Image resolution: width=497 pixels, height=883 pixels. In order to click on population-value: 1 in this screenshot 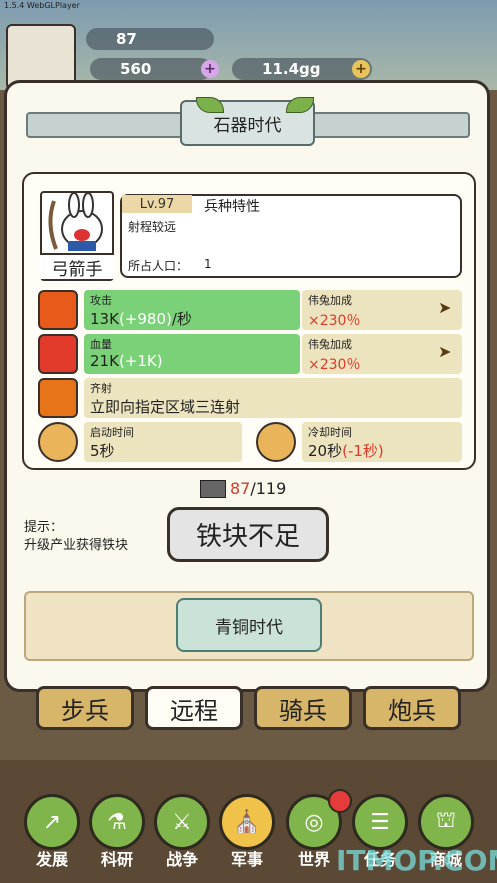, I will do `click(208, 264)`.